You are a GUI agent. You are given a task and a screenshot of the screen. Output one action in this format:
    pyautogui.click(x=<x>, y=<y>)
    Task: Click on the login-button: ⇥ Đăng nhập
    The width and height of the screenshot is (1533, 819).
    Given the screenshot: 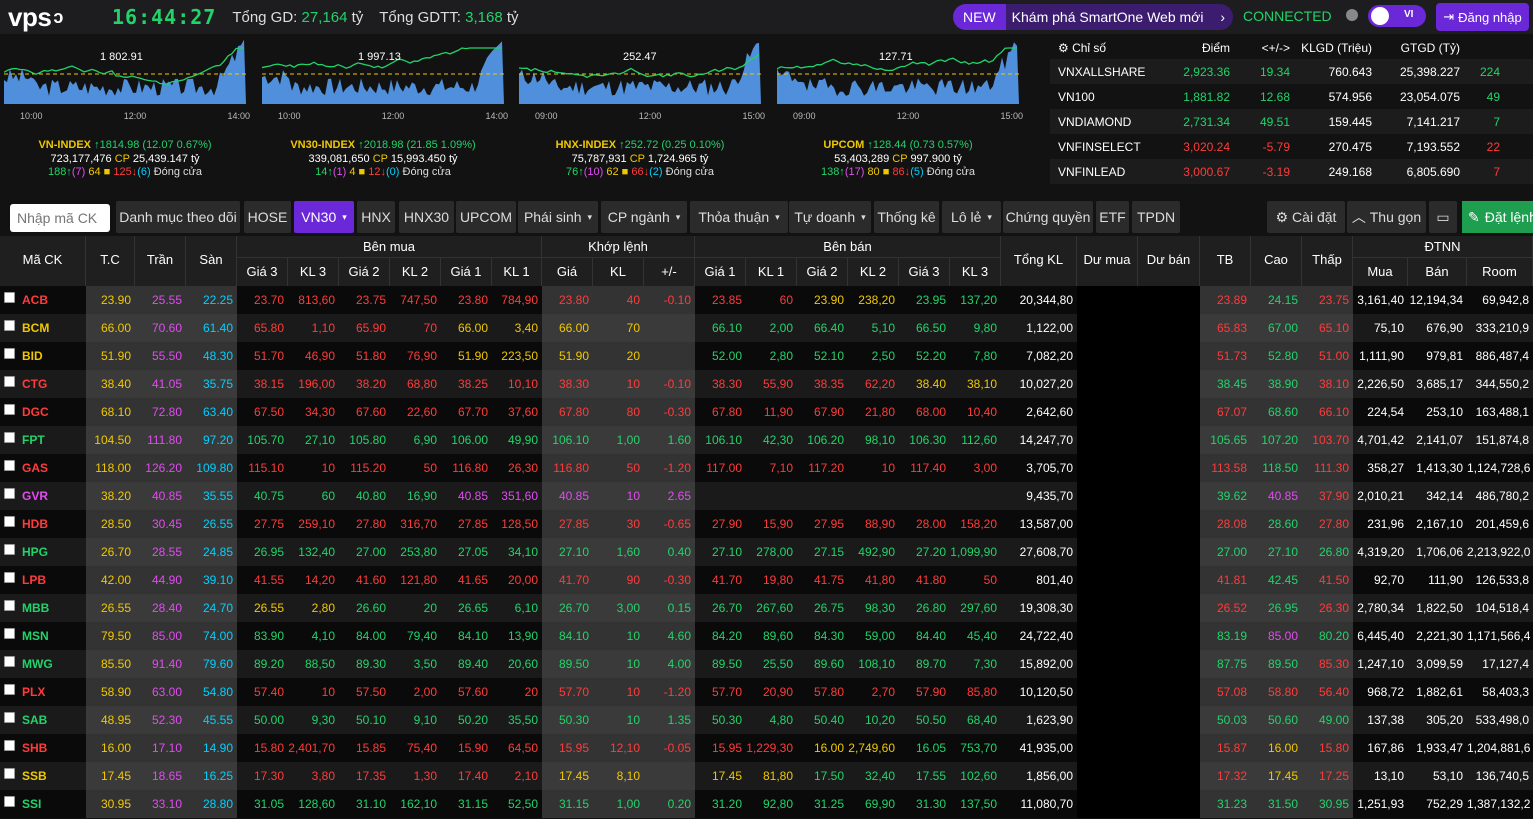 What is the action you would take?
    pyautogui.click(x=1482, y=17)
    